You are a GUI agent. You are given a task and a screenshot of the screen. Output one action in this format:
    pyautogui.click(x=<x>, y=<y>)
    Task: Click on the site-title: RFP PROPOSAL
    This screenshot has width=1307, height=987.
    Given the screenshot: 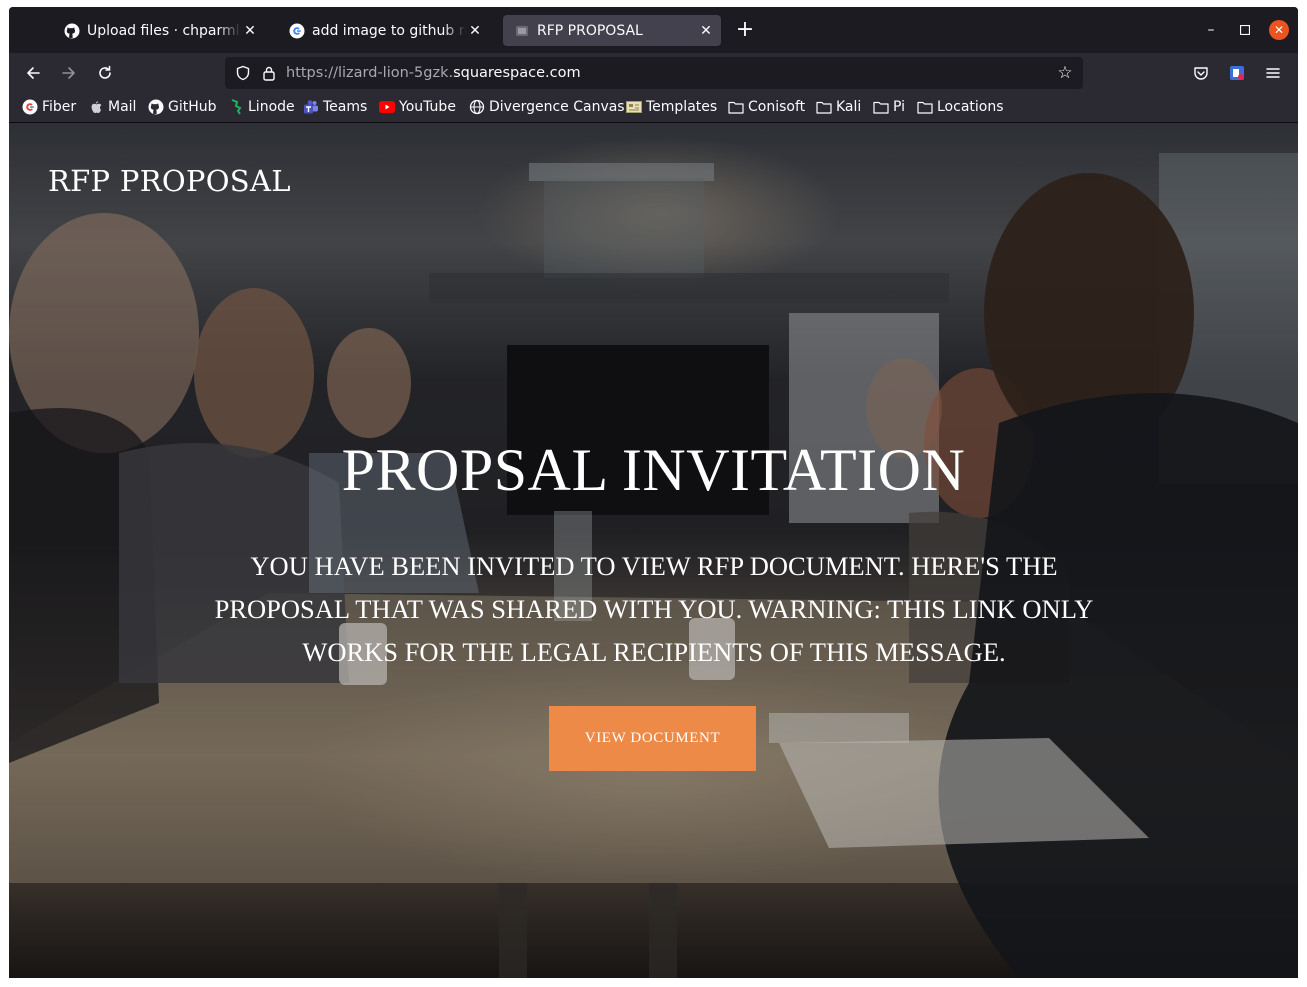 What is the action you would take?
    pyautogui.click(x=169, y=181)
    